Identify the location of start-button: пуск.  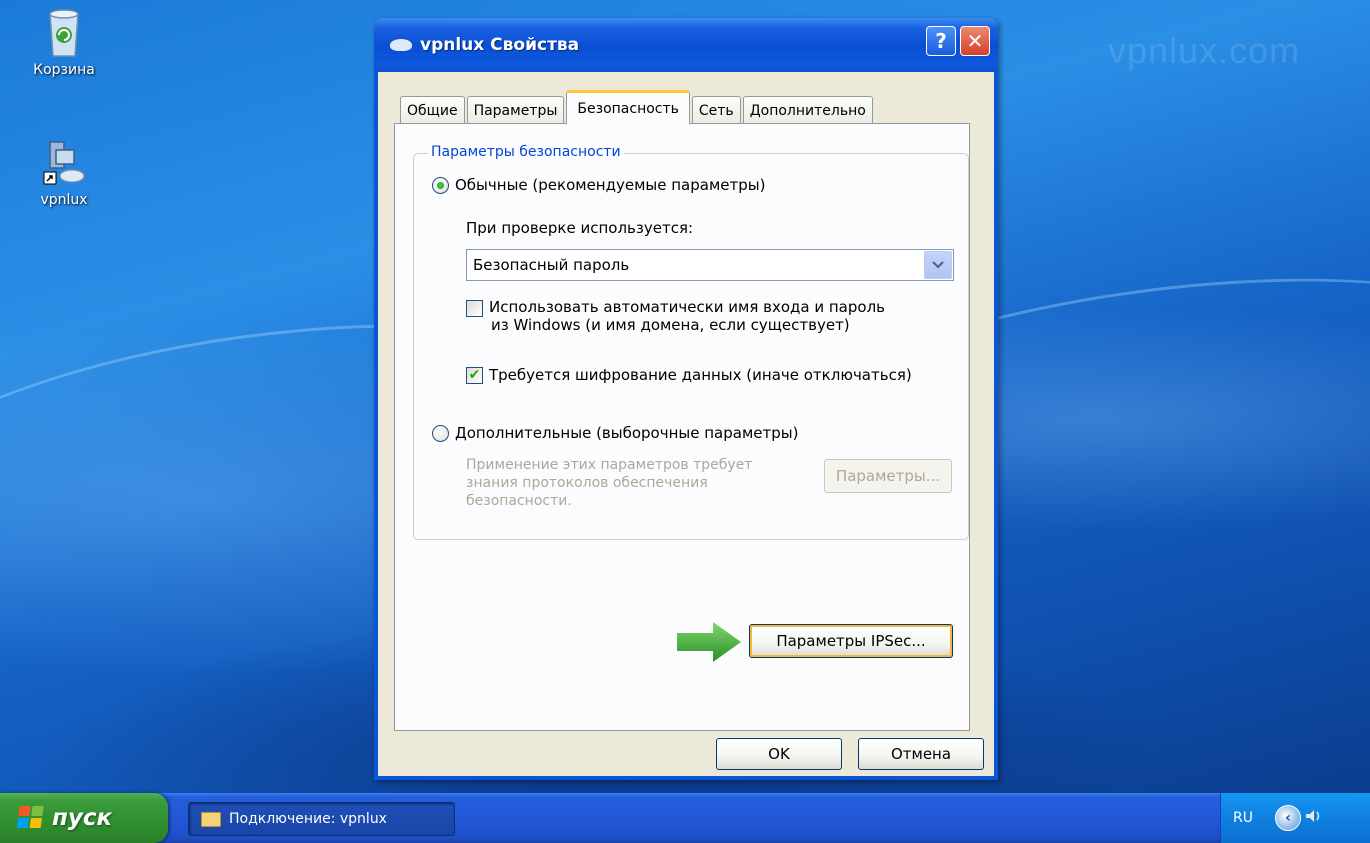
(84, 818).